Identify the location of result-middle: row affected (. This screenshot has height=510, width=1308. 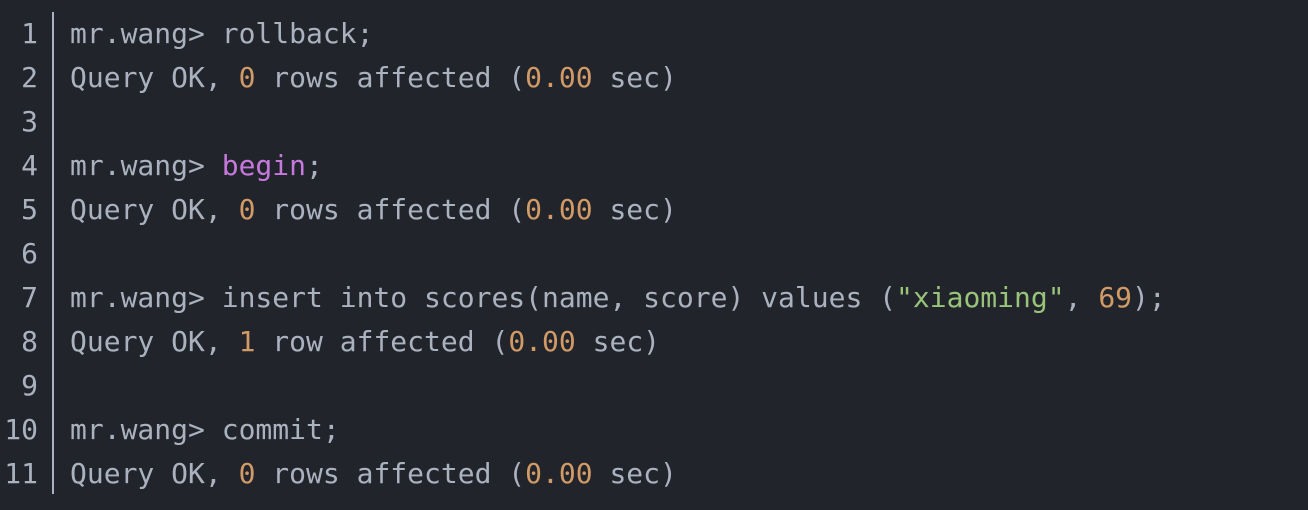
(382, 341).